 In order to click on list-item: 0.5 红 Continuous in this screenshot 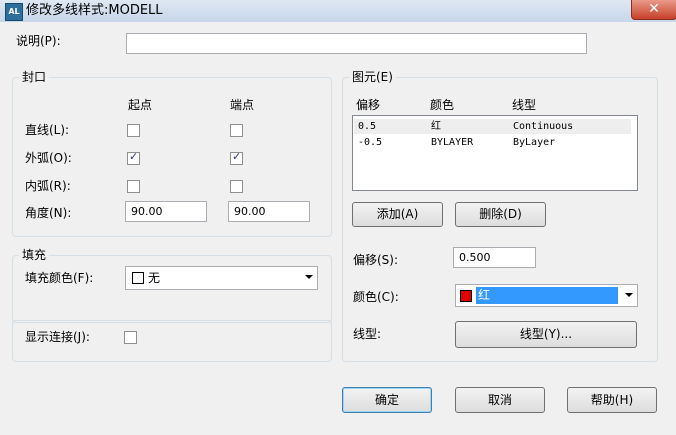, I will do `click(492, 126)`.